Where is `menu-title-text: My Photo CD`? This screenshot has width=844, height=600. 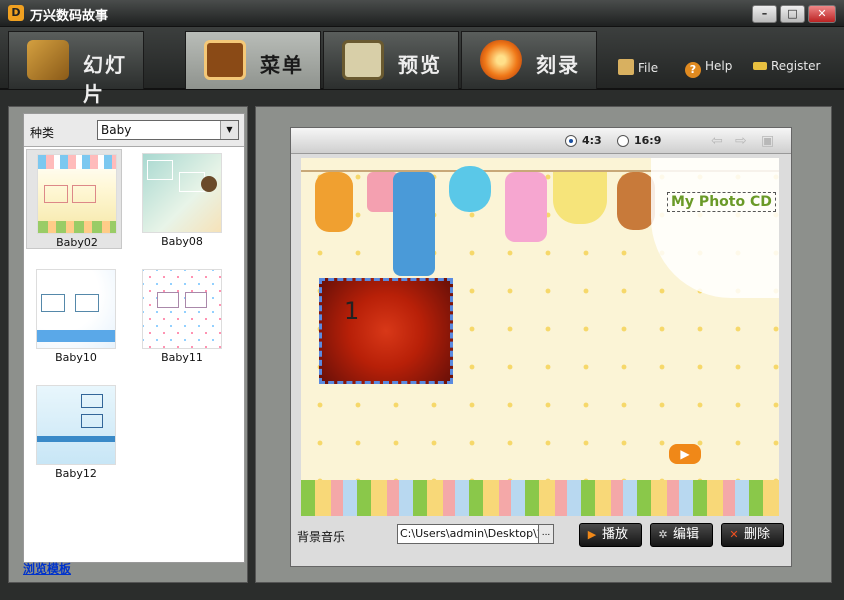
menu-title-text: My Photo CD is located at coordinates (721, 202).